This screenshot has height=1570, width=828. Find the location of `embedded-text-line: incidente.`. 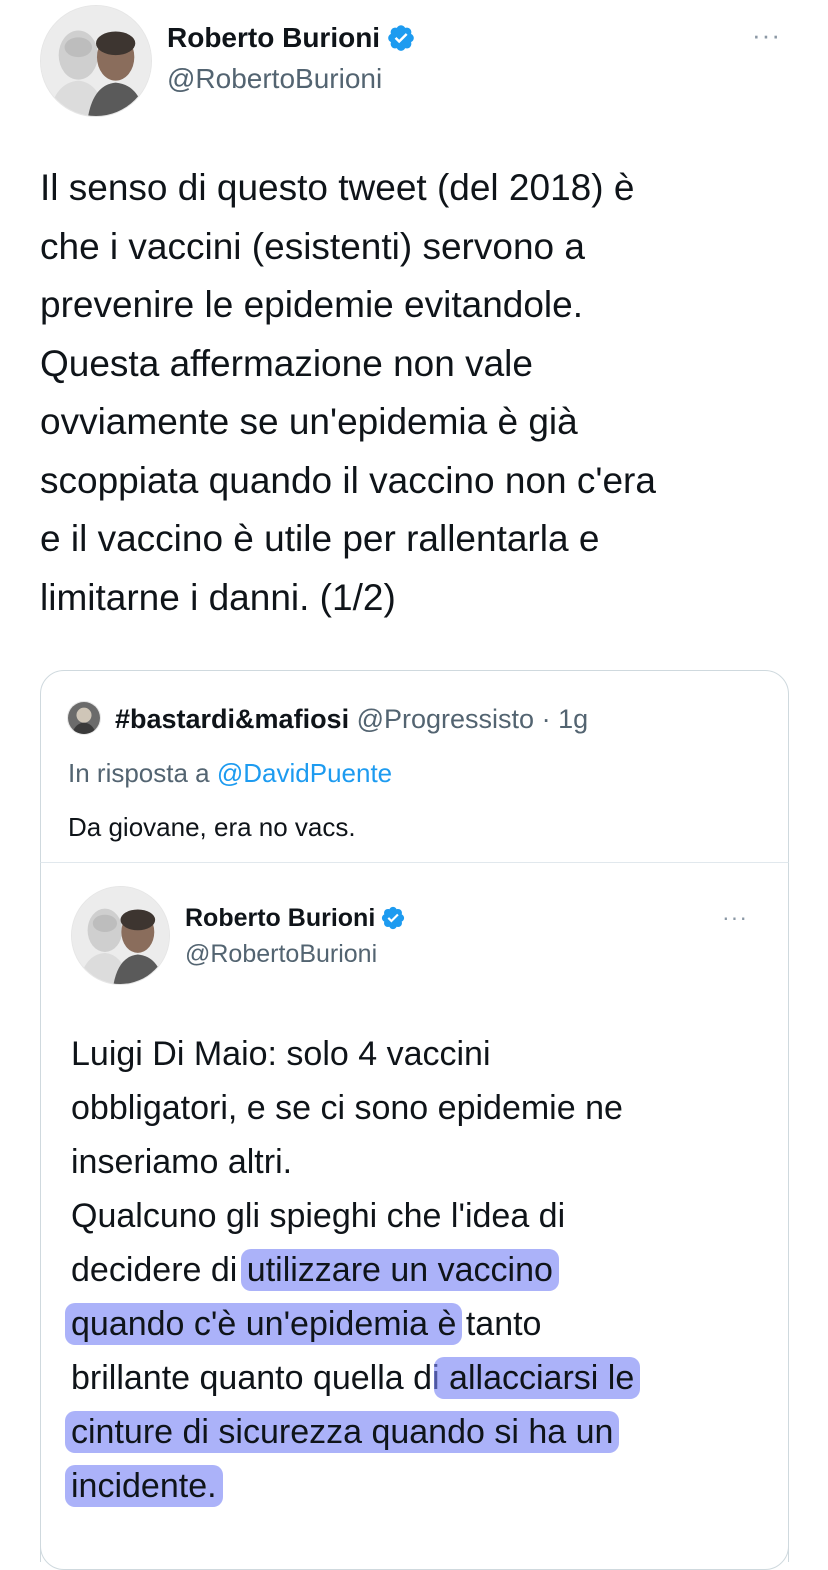

embedded-text-line: incidente. is located at coordinates (418, 1486).